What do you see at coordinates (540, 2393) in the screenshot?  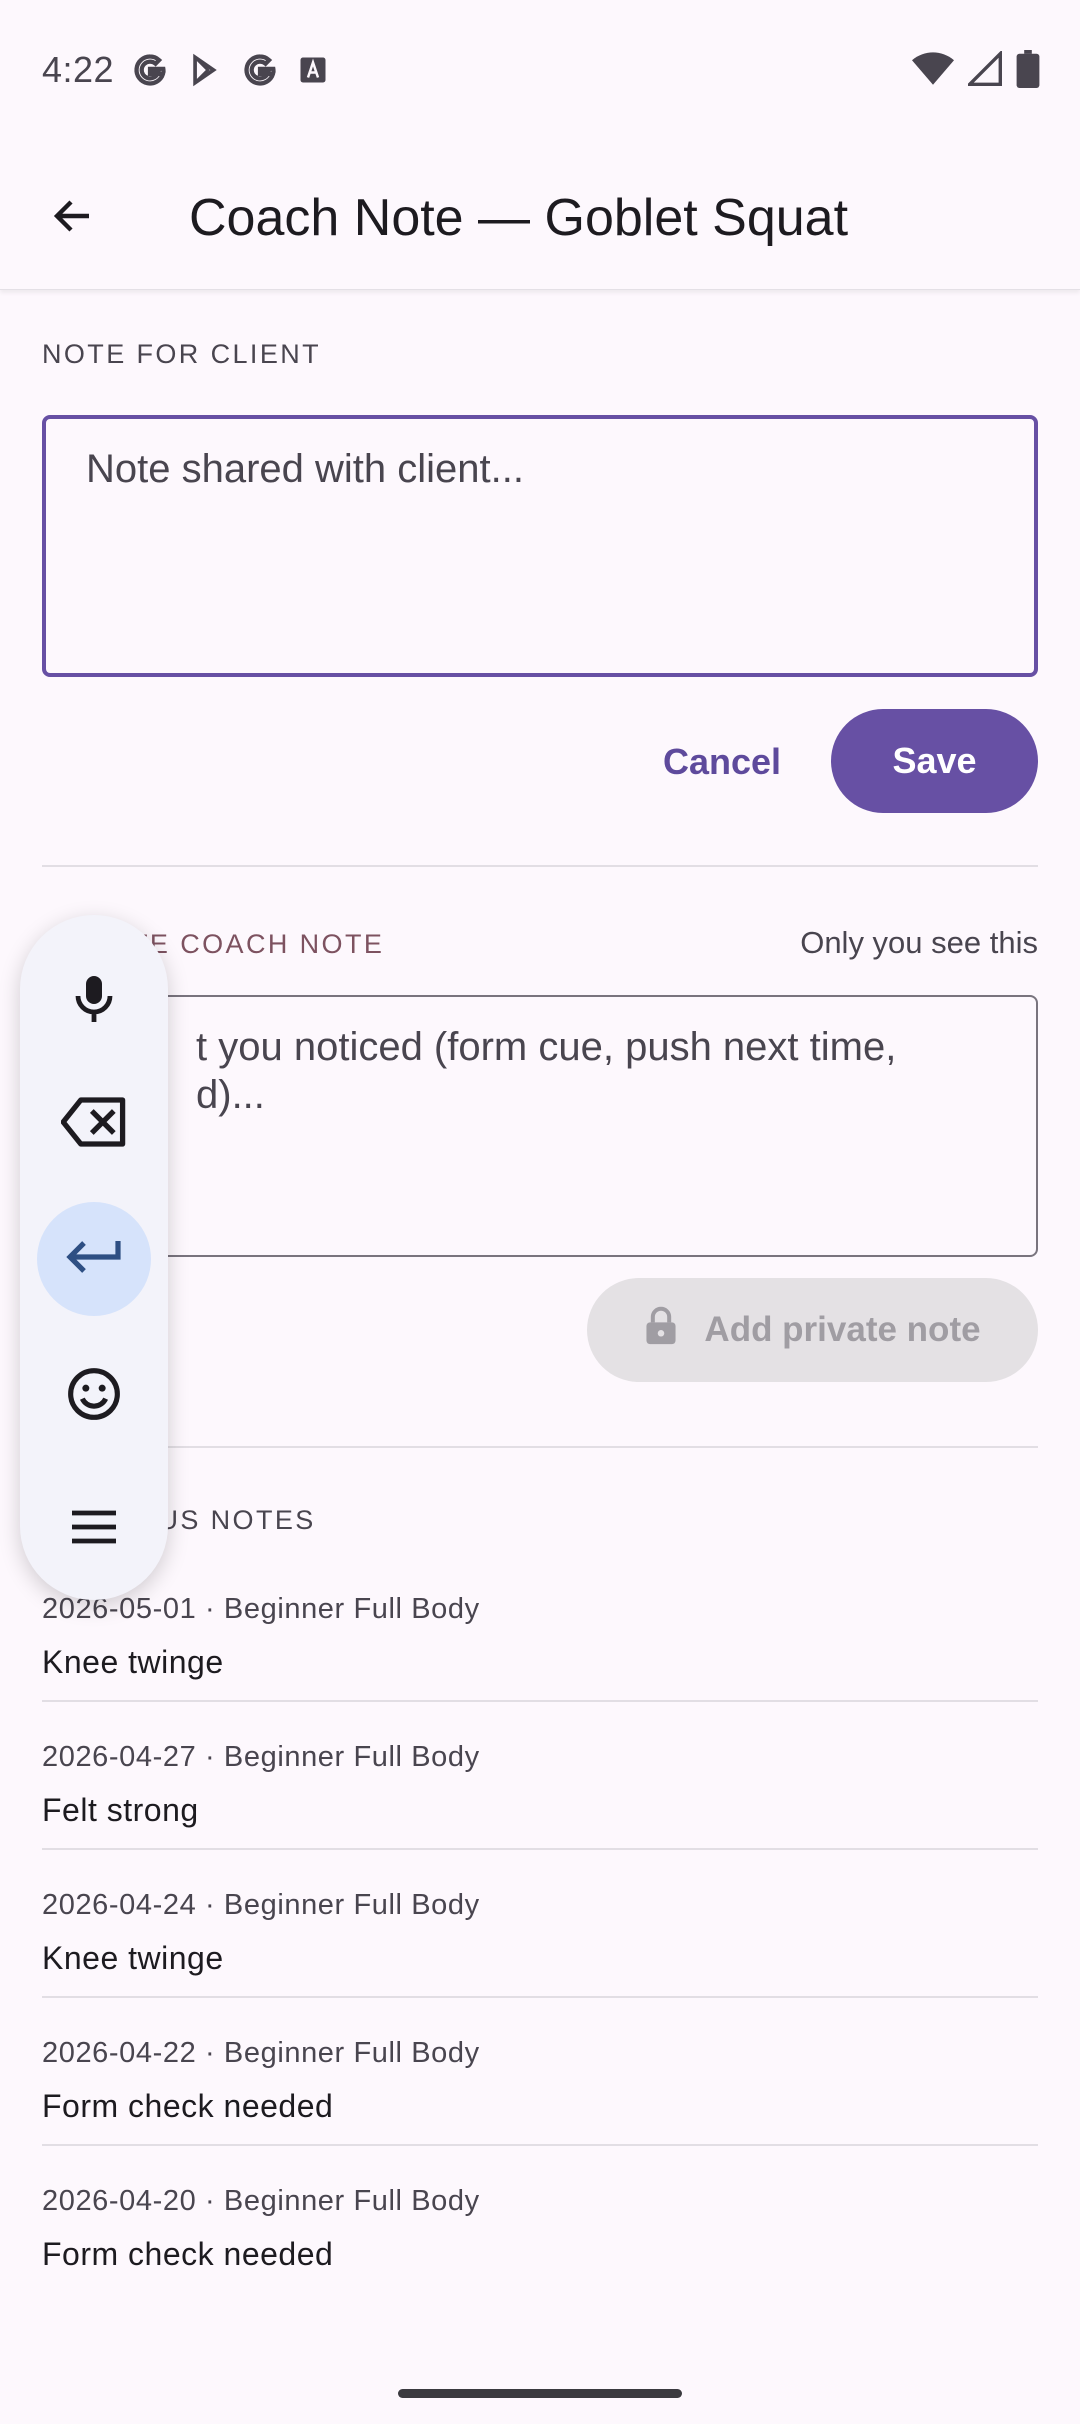 I see `home-indicator` at bounding box center [540, 2393].